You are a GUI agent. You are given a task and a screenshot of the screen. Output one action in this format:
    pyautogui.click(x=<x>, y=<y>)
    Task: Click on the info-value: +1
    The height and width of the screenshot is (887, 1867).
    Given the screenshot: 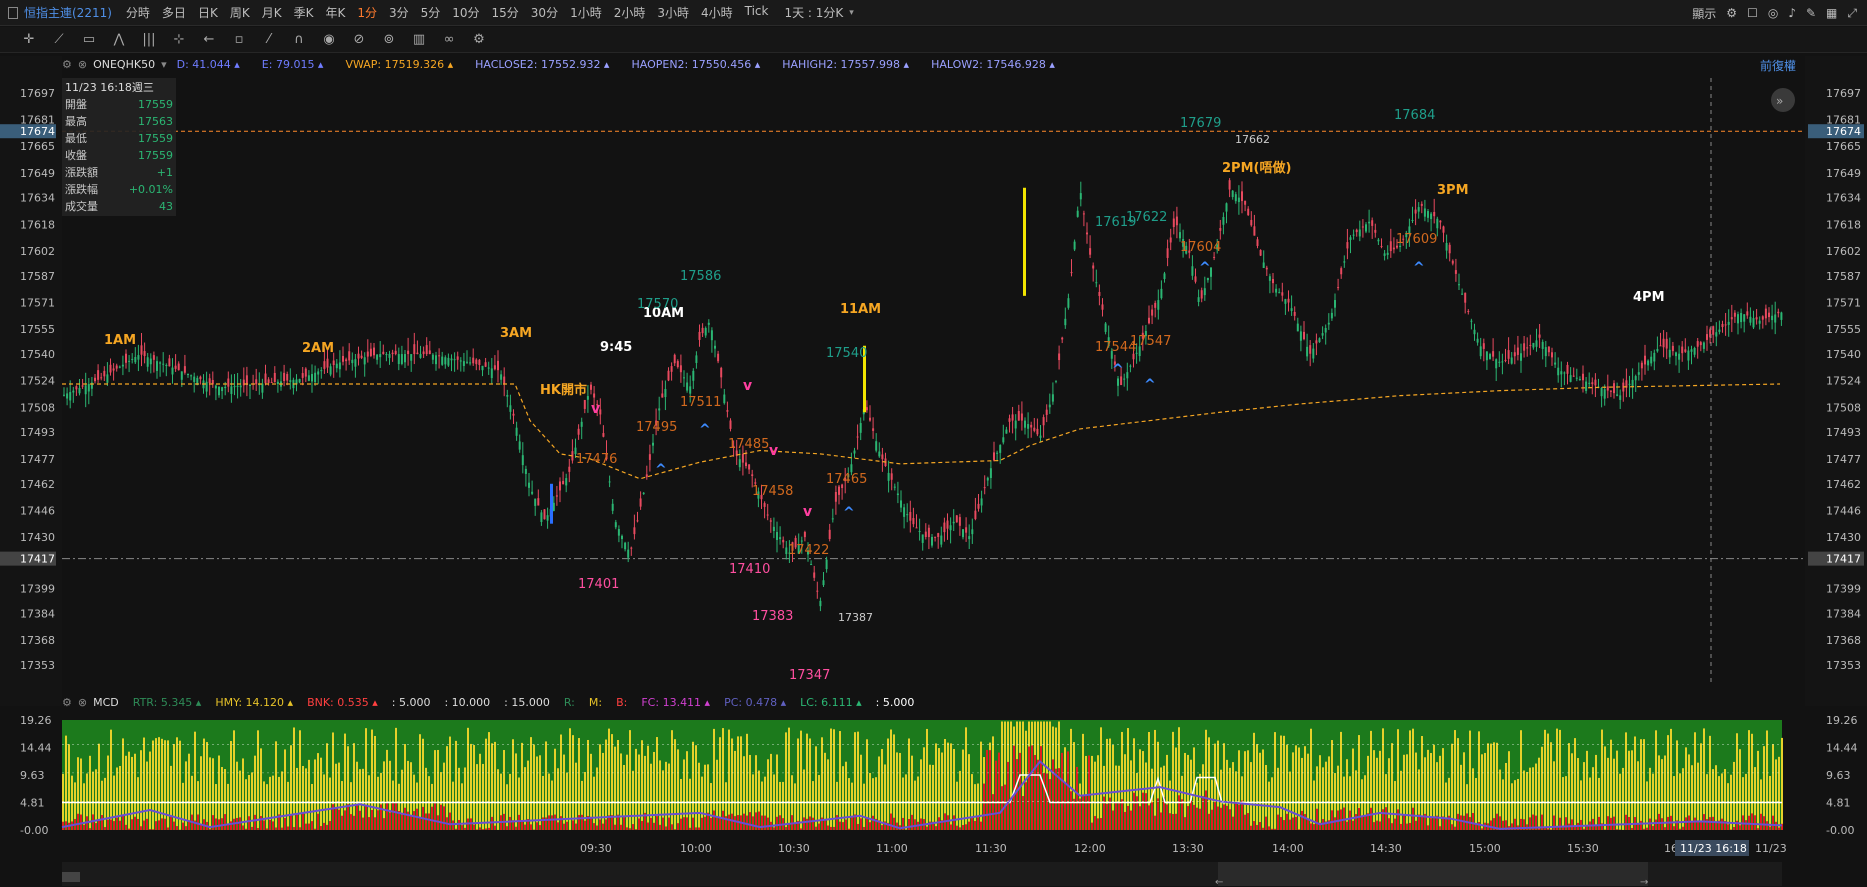 What is the action you would take?
    pyautogui.click(x=164, y=172)
    